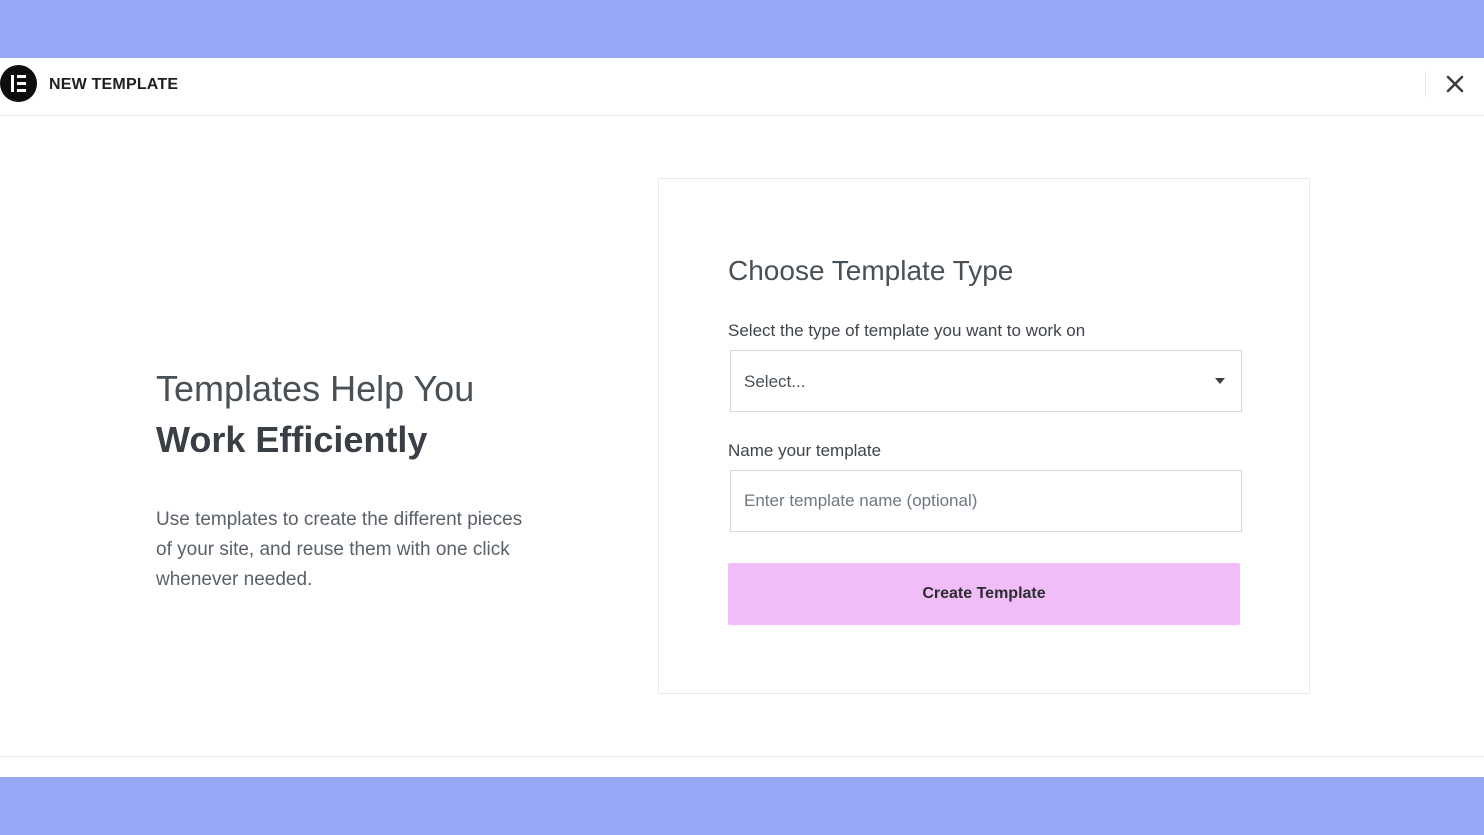 This screenshot has height=835, width=1484. Describe the element at coordinates (114, 84) in the screenshot. I see `dialog-title: NEW TEMPLATE` at that location.